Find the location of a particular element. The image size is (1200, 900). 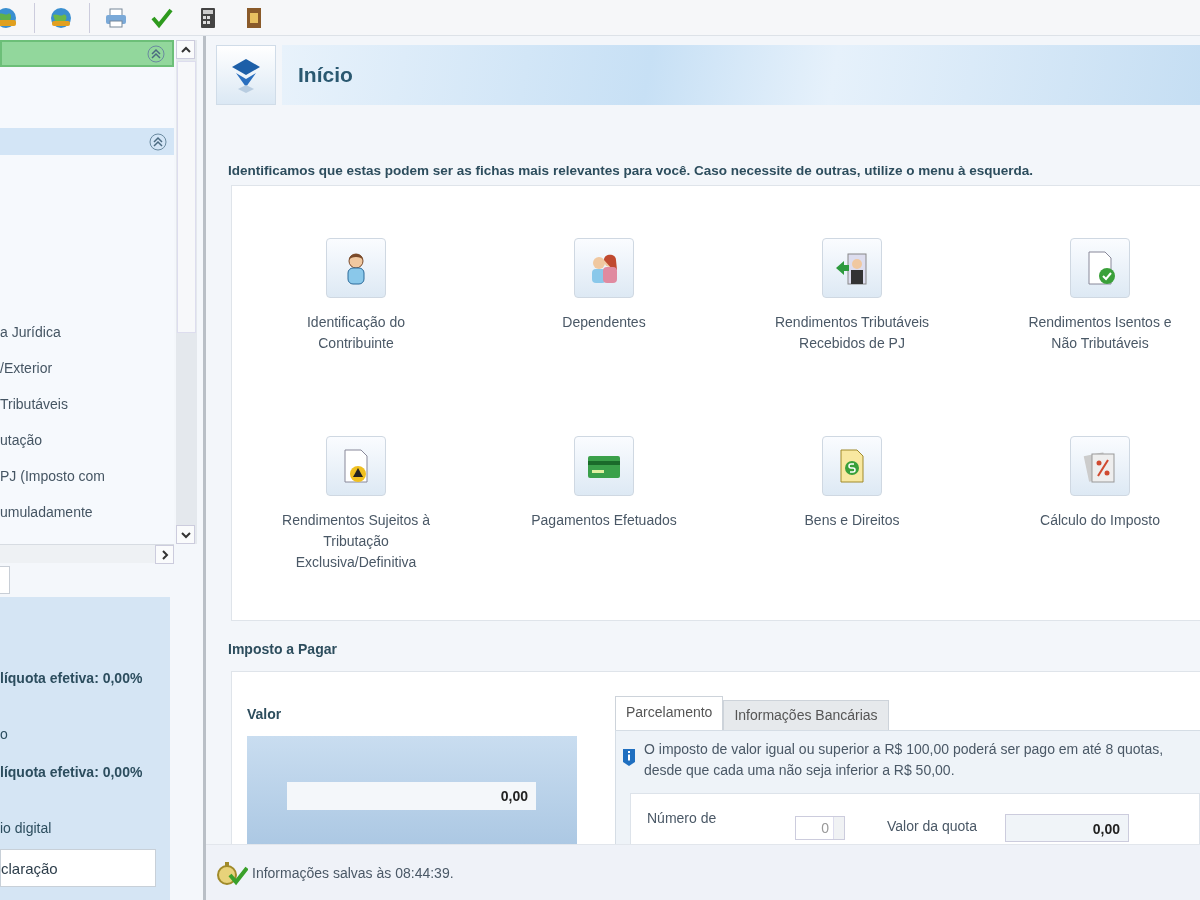

ficha-label: Bens e Direitos is located at coordinates (852, 520).